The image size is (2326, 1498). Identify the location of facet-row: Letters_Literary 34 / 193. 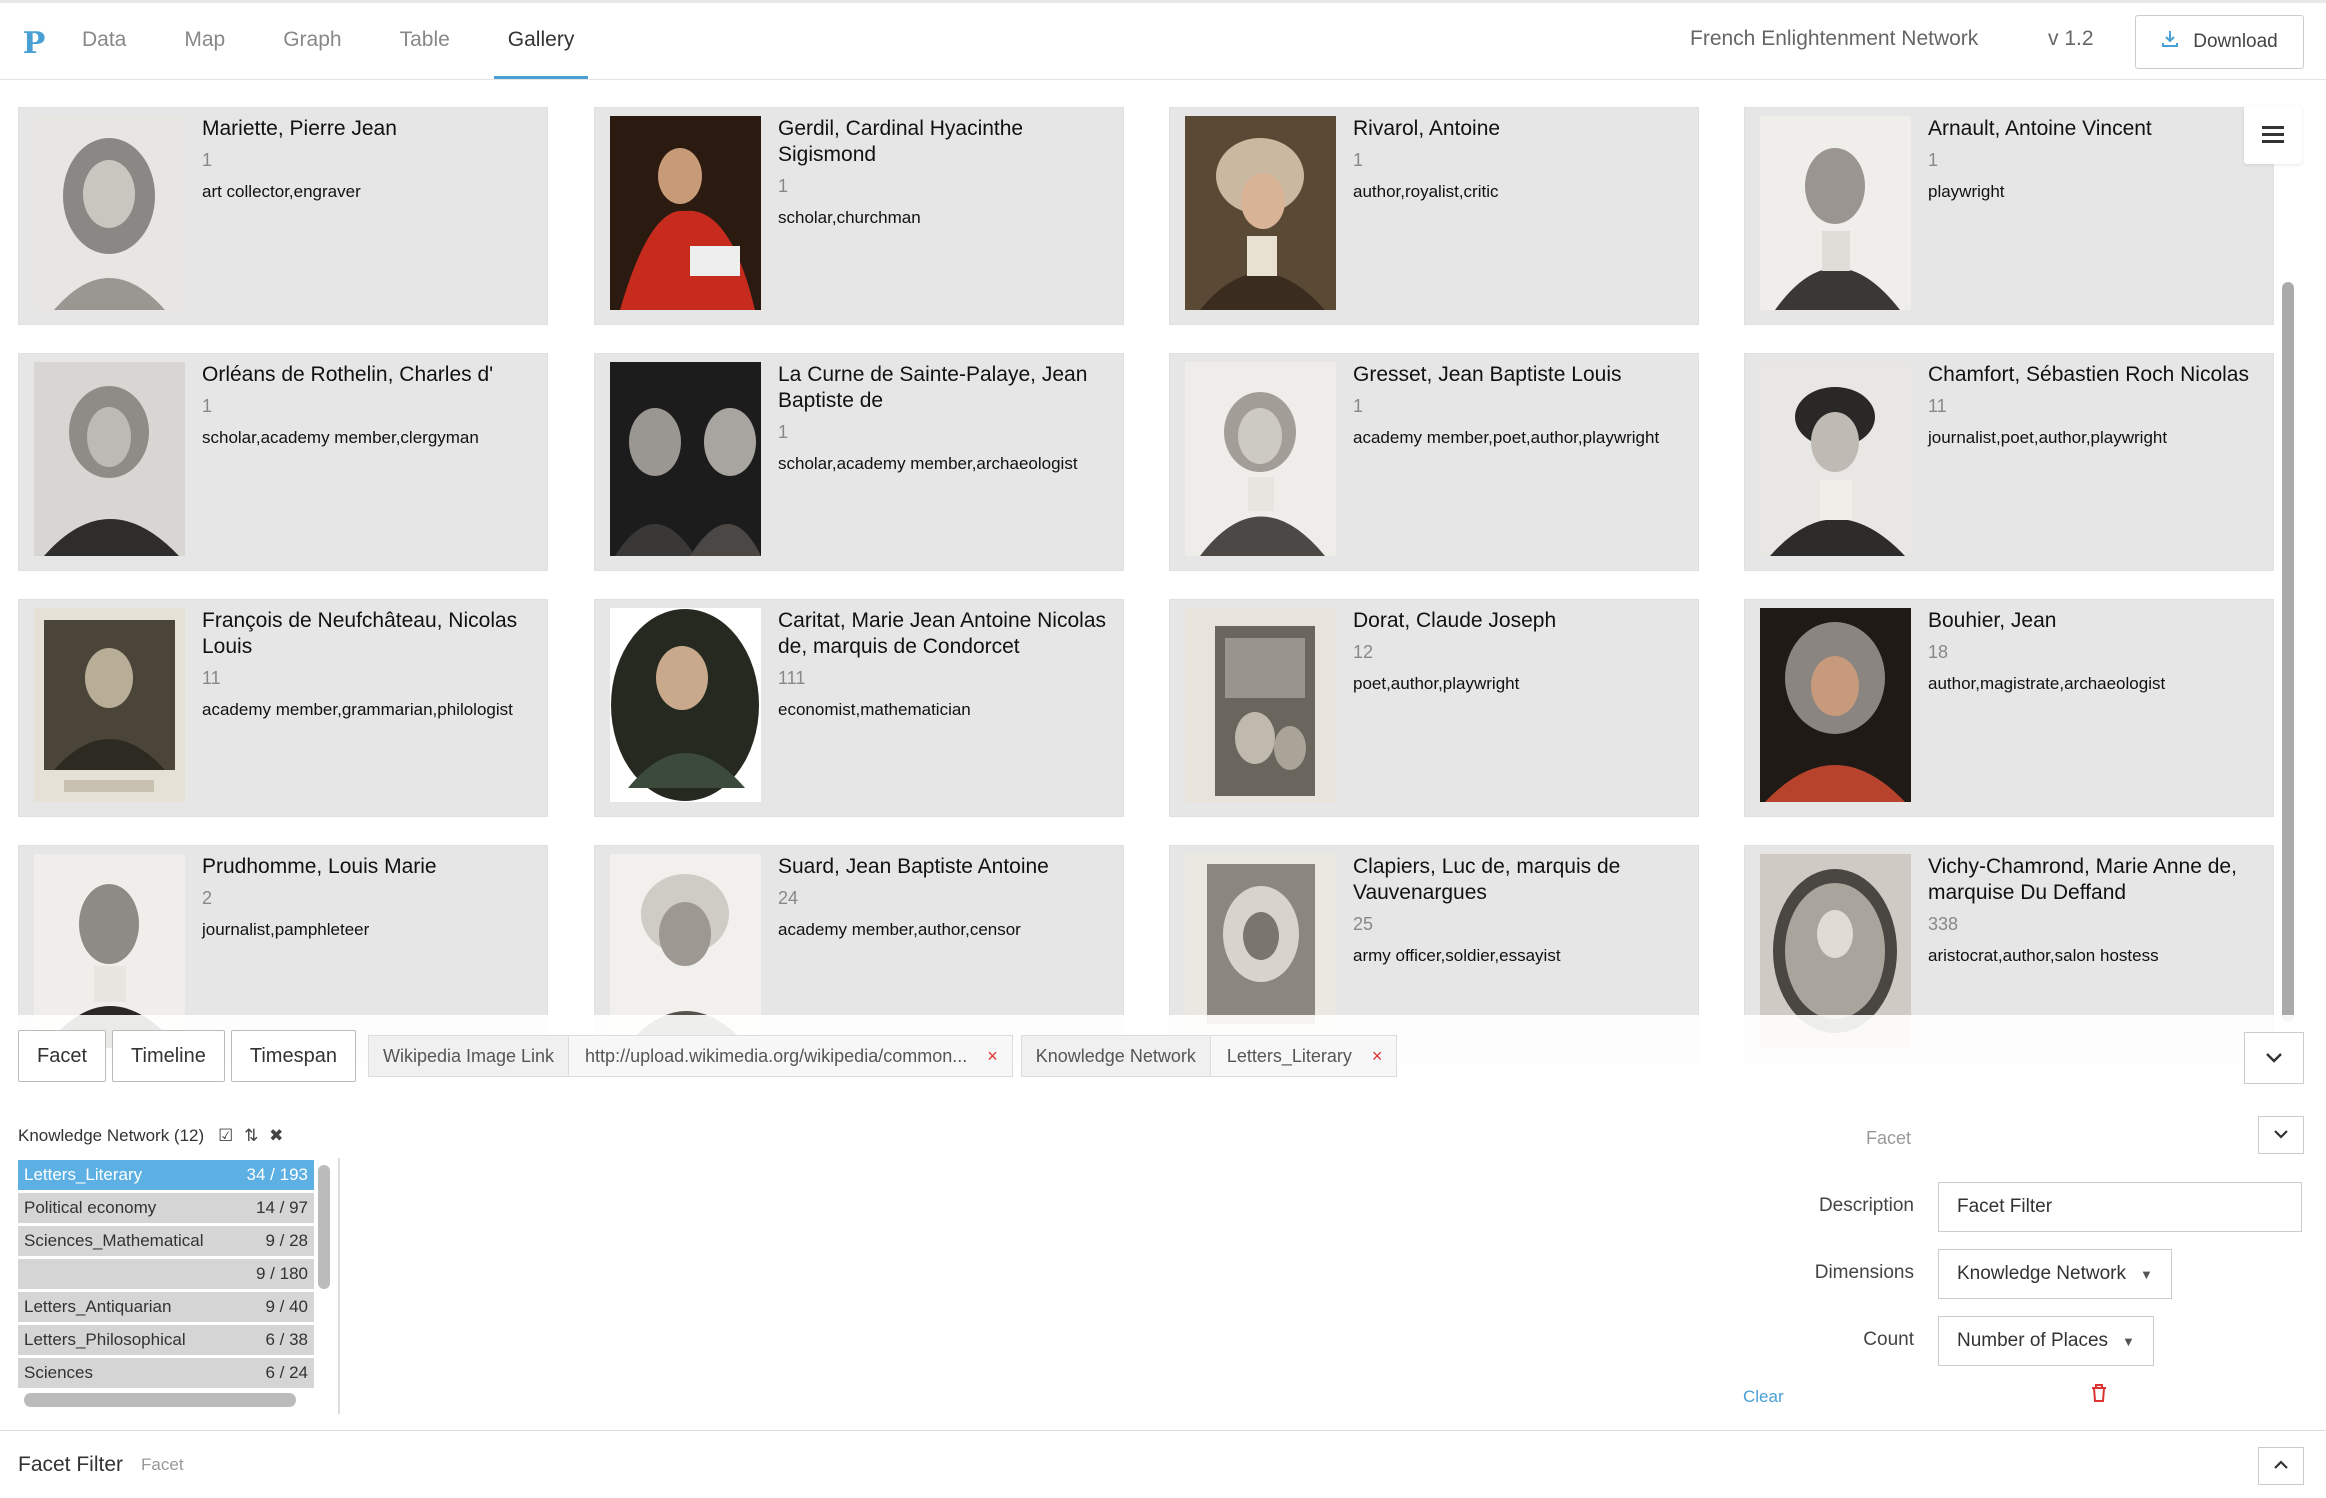
(166, 1175).